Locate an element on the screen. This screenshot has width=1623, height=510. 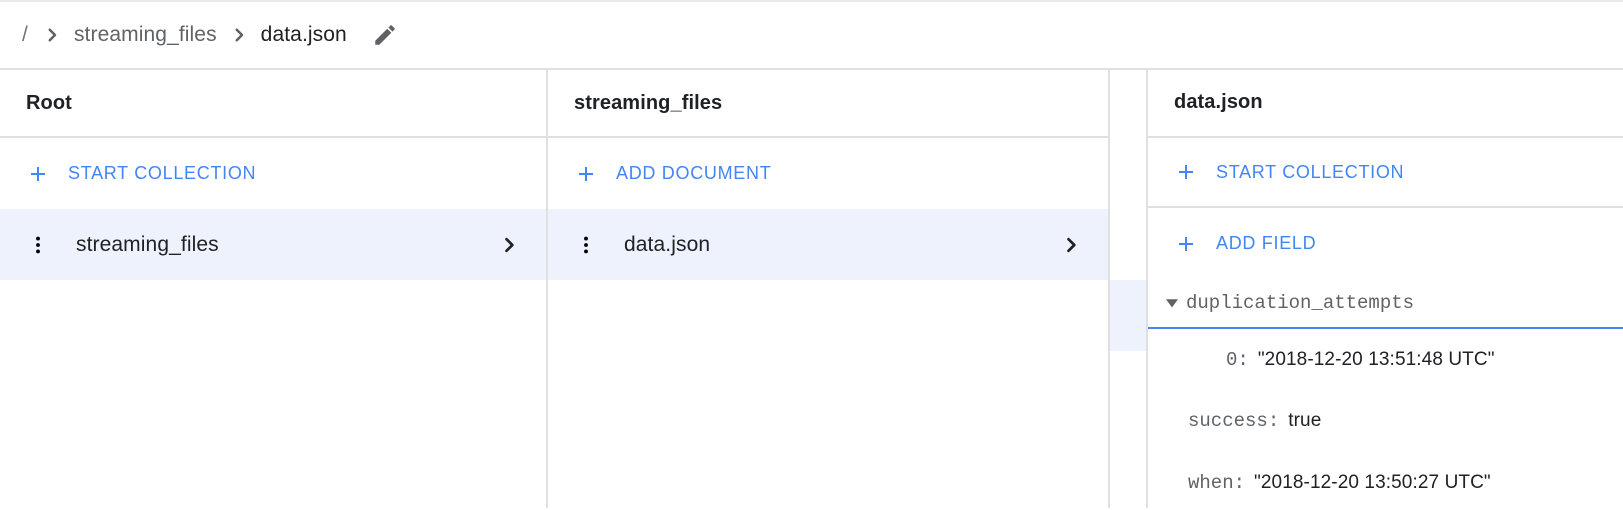
field-row-when: when: "2018-12-20 13:50:27 UTC" is located at coordinates (1385, 483).